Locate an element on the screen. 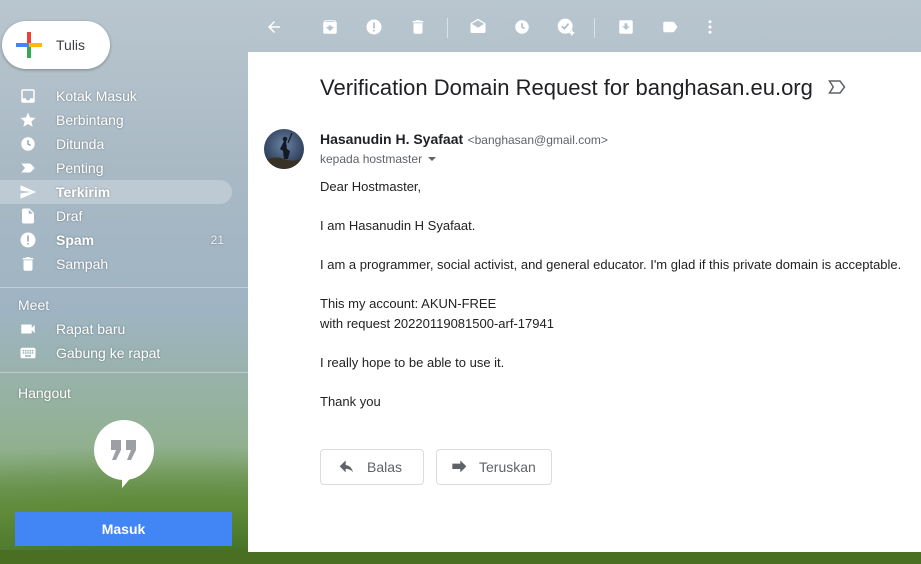  sender-email: <banghasan@gmail.com> is located at coordinates (537, 140).